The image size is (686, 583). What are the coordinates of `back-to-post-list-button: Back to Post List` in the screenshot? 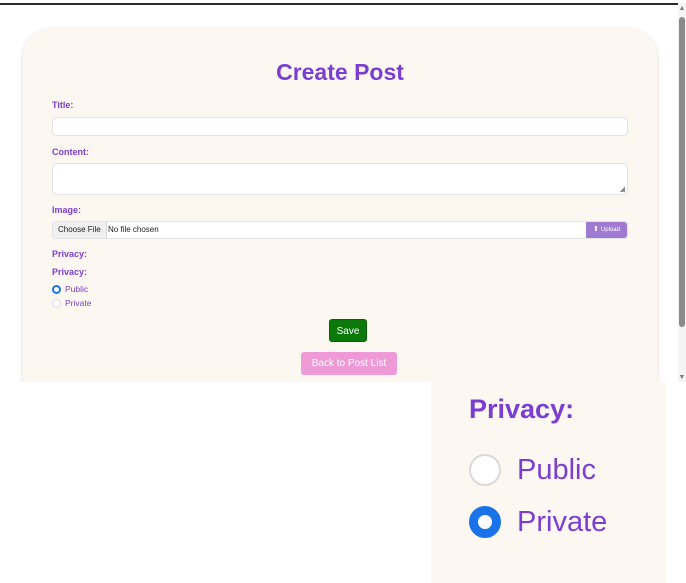 It's located at (349, 363).